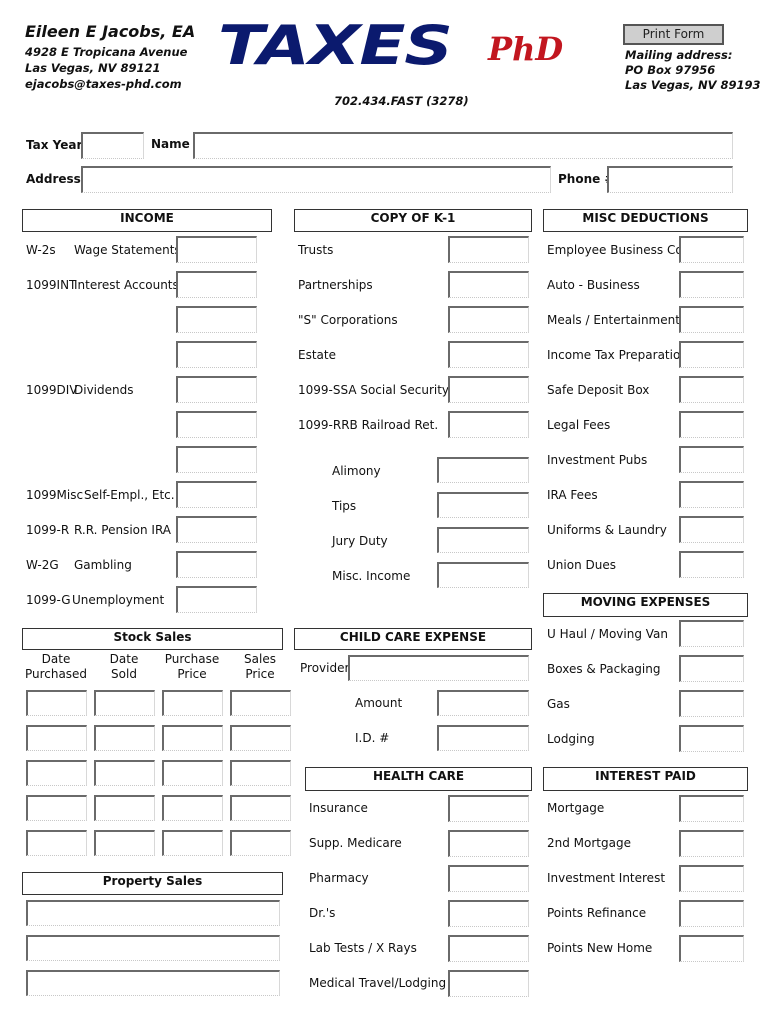 The height and width of the screenshot is (1024, 770). Describe the element at coordinates (356, 471) in the screenshot. I see `other-income-label: Alimony` at that location.